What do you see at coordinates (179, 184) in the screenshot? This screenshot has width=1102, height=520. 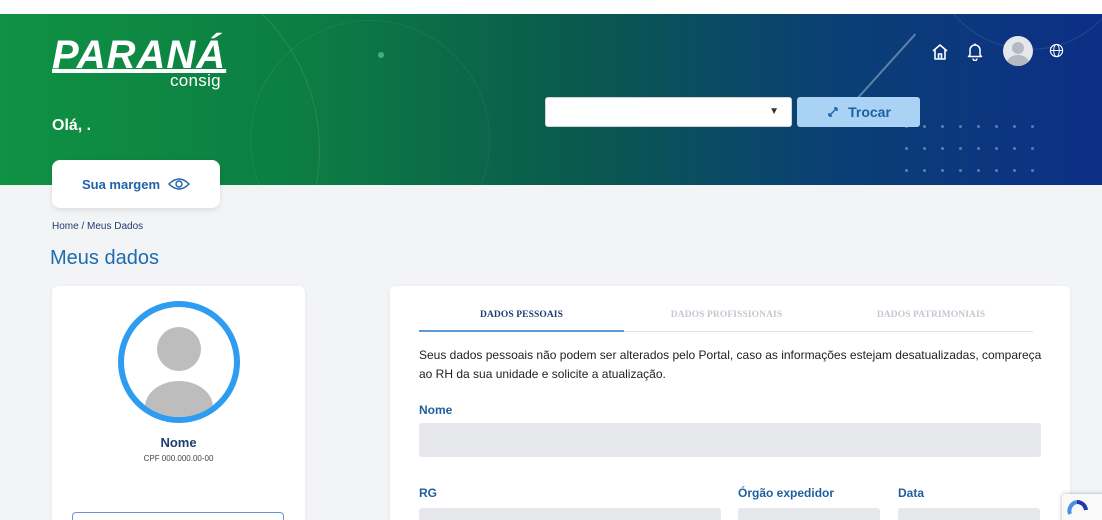 I see `eye-icon` at bounding box center [179, 184].